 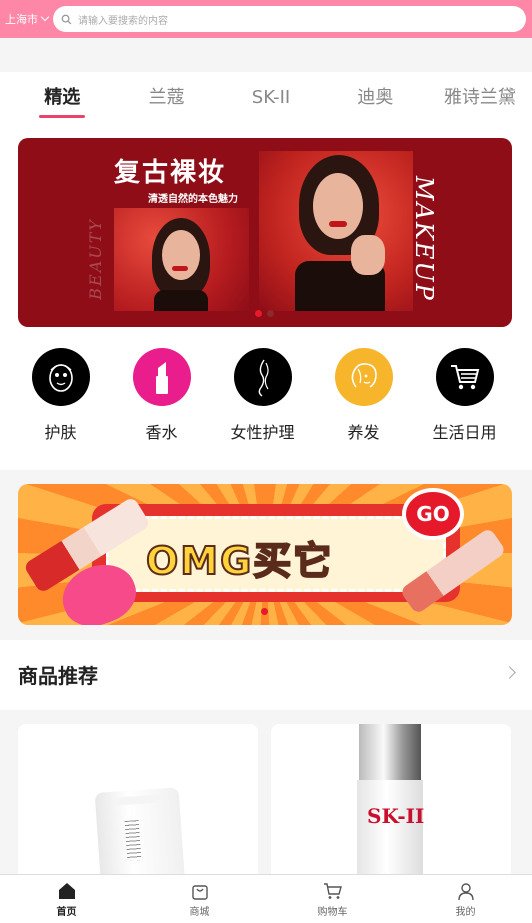 I want to click on tab-skii: SK-II, so click(x=271, y=98).